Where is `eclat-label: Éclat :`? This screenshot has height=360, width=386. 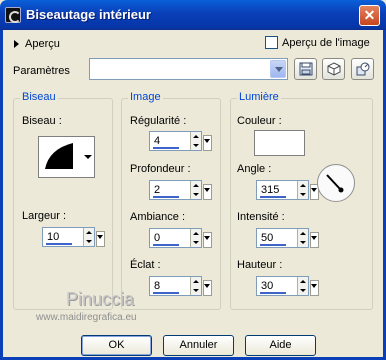 eclat-label: Éclat : is located at coordinates (145, 265).